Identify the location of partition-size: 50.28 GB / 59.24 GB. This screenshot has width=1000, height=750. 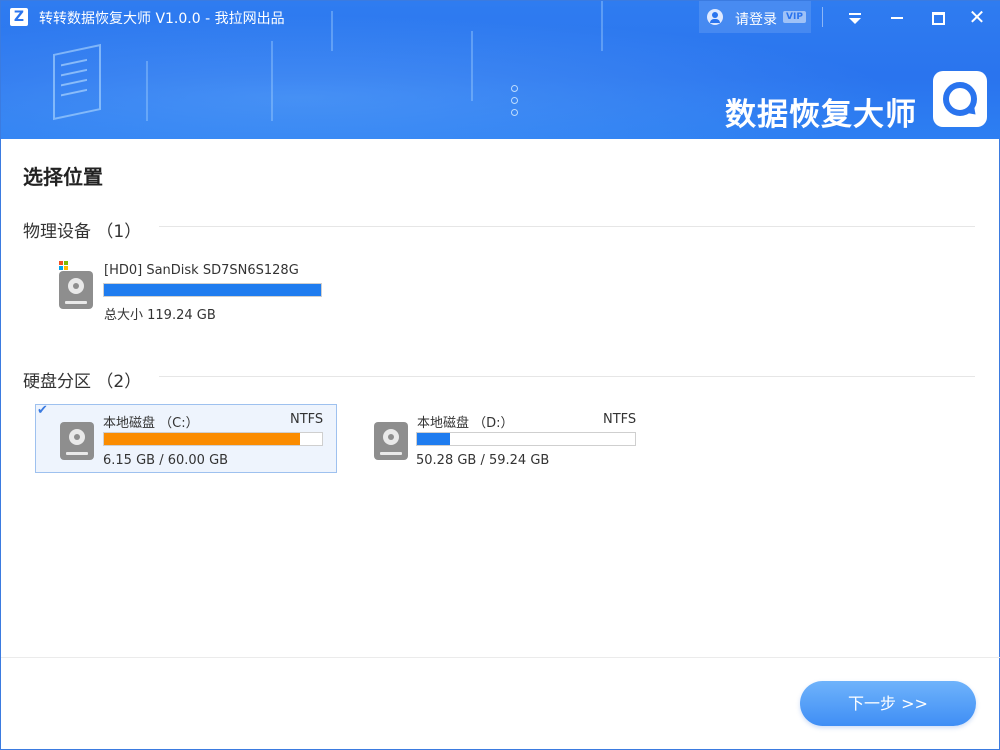
(483, 460).